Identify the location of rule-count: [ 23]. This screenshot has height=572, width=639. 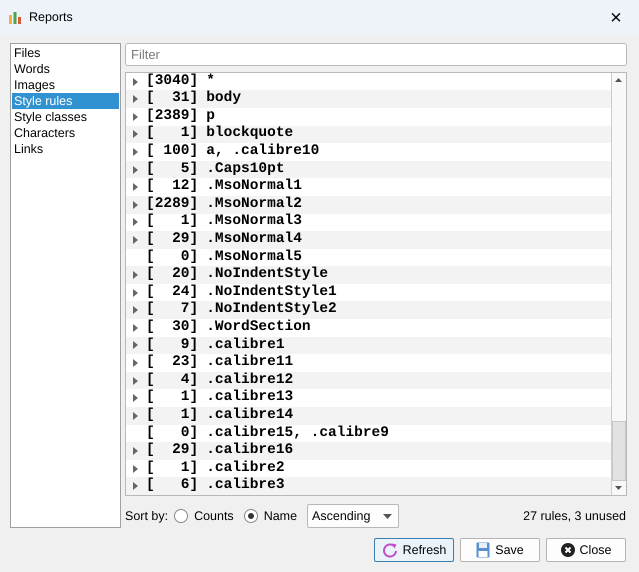
(172, 362).